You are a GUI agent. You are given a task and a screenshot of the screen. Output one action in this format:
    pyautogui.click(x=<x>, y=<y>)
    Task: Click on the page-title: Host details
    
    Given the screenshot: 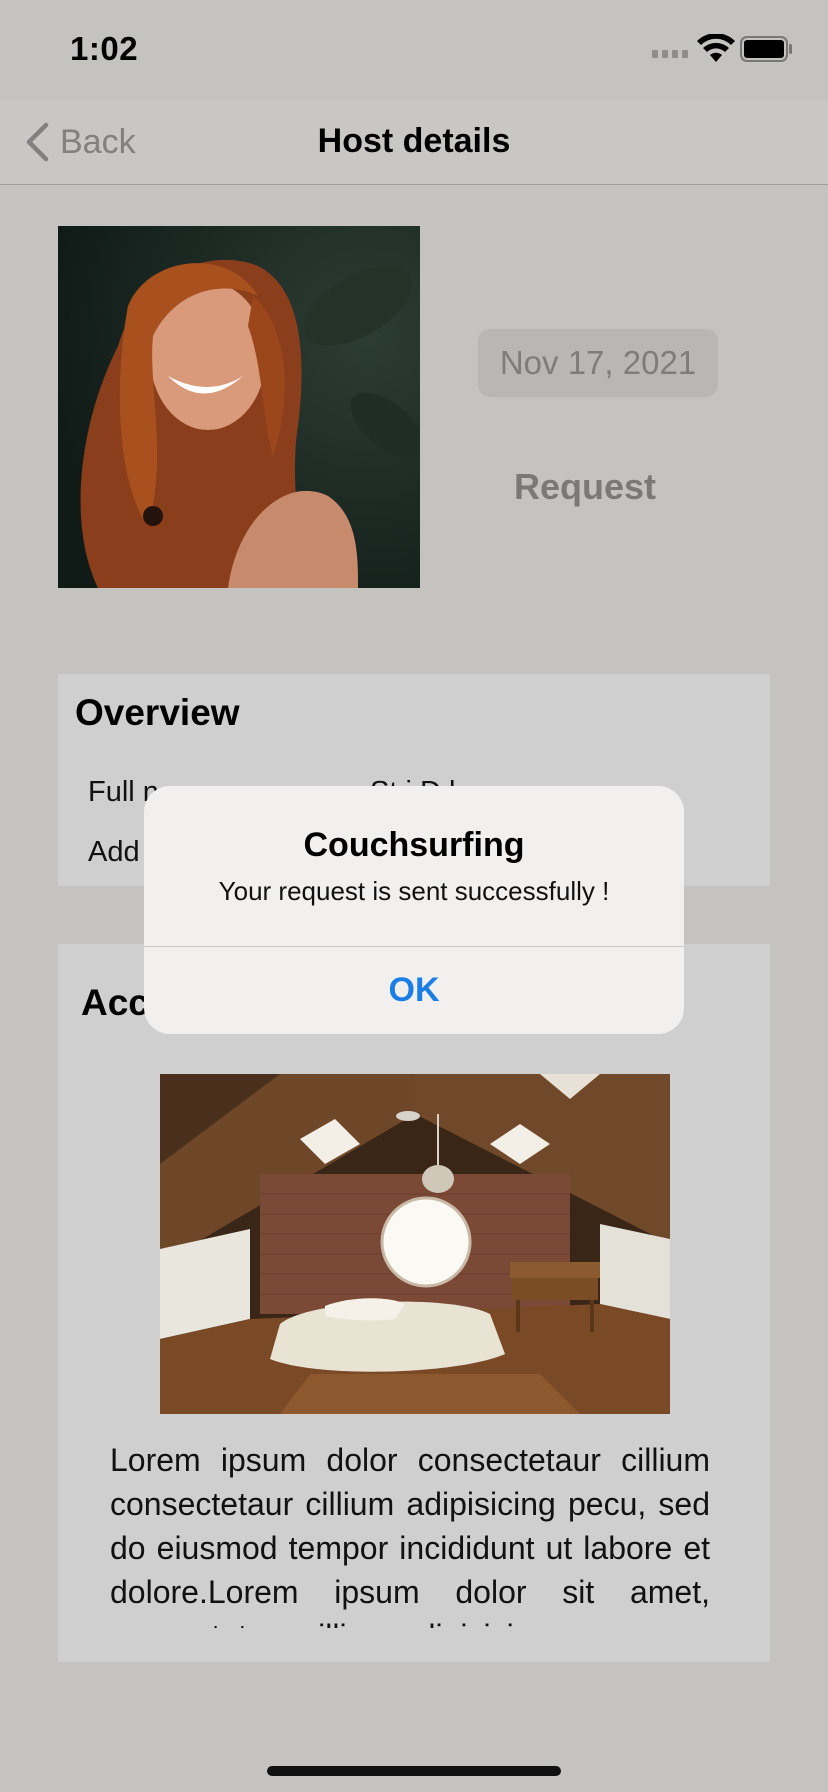 What is the action you would take?
    pyautogui.click(x=414, y=141)
    